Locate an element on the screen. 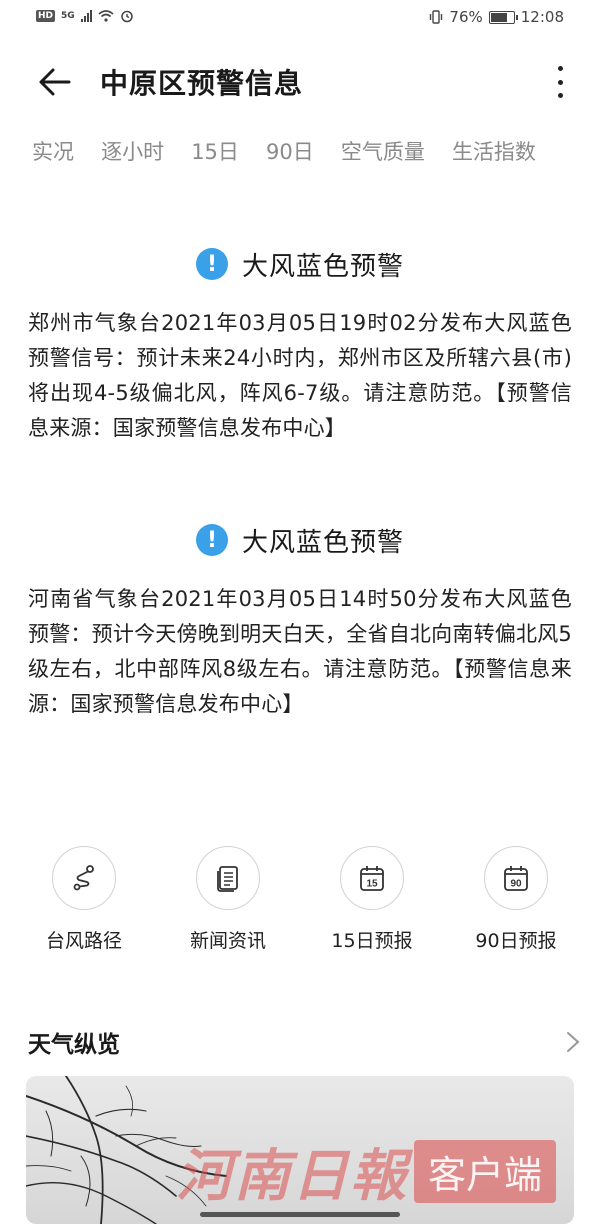  shortcut-circle: 15 is located at coordinates (372, 878).